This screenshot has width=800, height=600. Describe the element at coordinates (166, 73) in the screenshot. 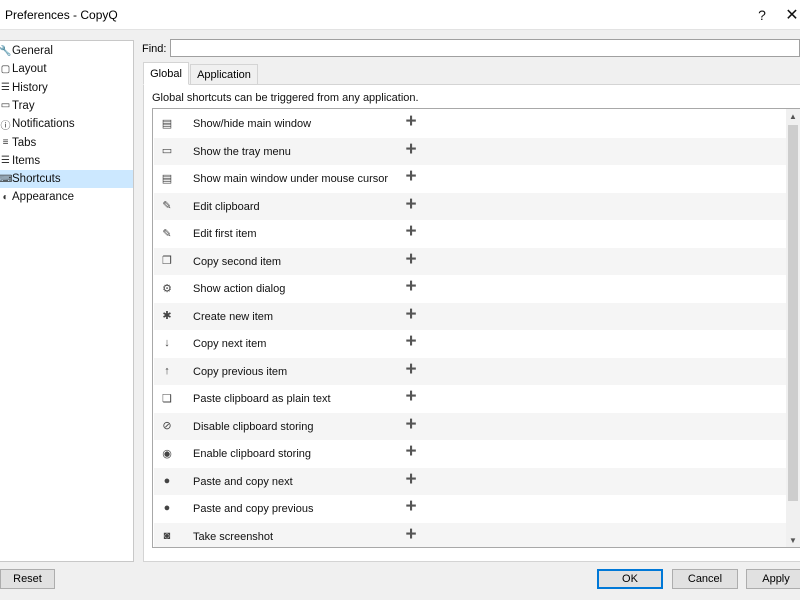

I see `tab-global: Global` at that location.